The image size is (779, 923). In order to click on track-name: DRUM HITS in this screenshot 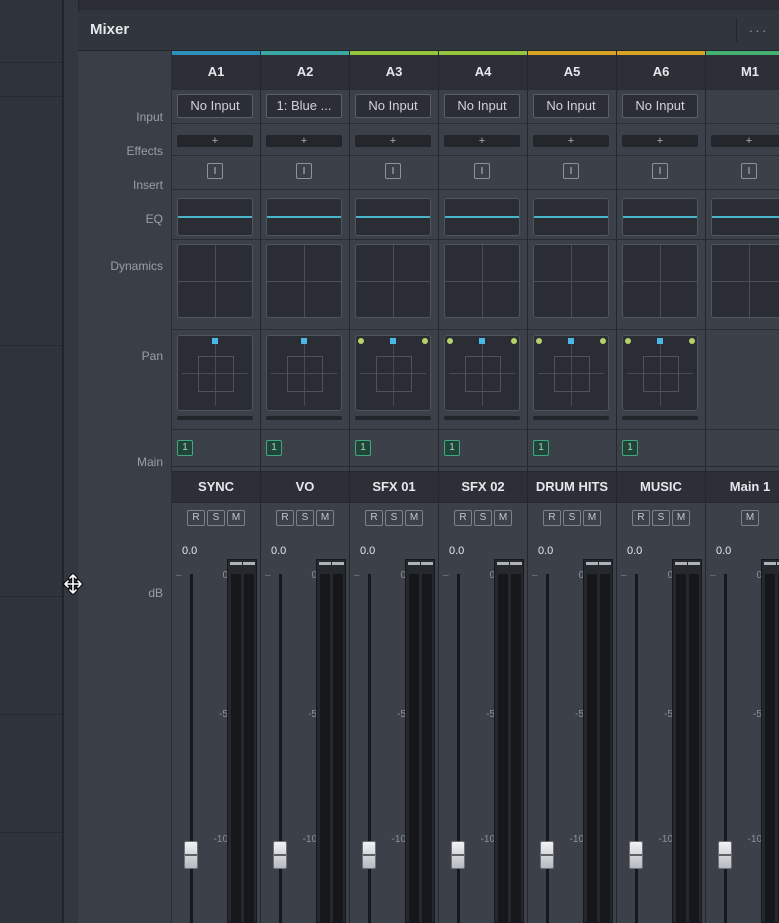, I will do `click(572, 487)`.